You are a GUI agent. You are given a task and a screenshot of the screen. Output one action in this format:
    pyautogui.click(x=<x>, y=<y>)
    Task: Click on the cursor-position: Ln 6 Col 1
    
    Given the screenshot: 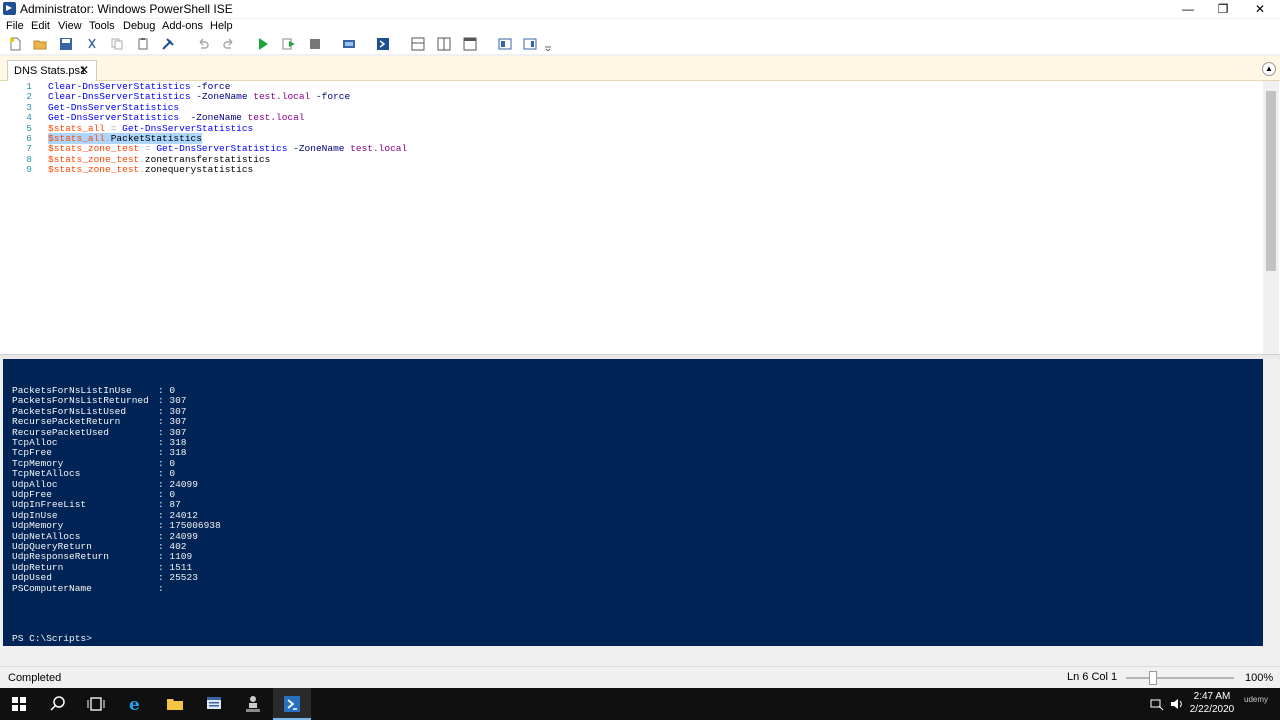 What is the action you would take?
    pyautogui.click(x=1092, y=677)
    